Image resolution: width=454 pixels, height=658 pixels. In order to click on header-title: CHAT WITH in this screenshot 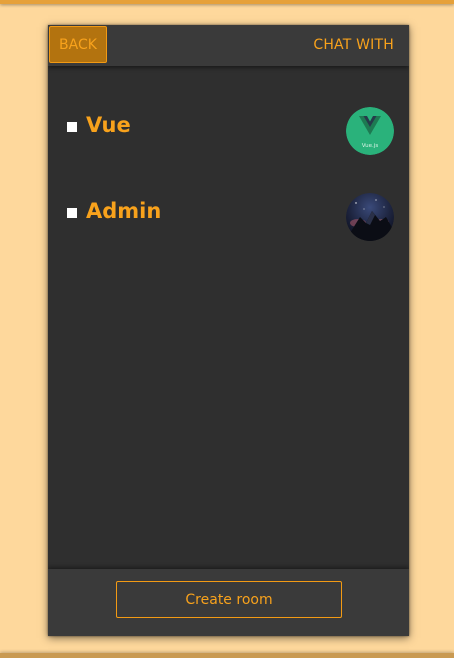, I will do `click(353, 45)`.